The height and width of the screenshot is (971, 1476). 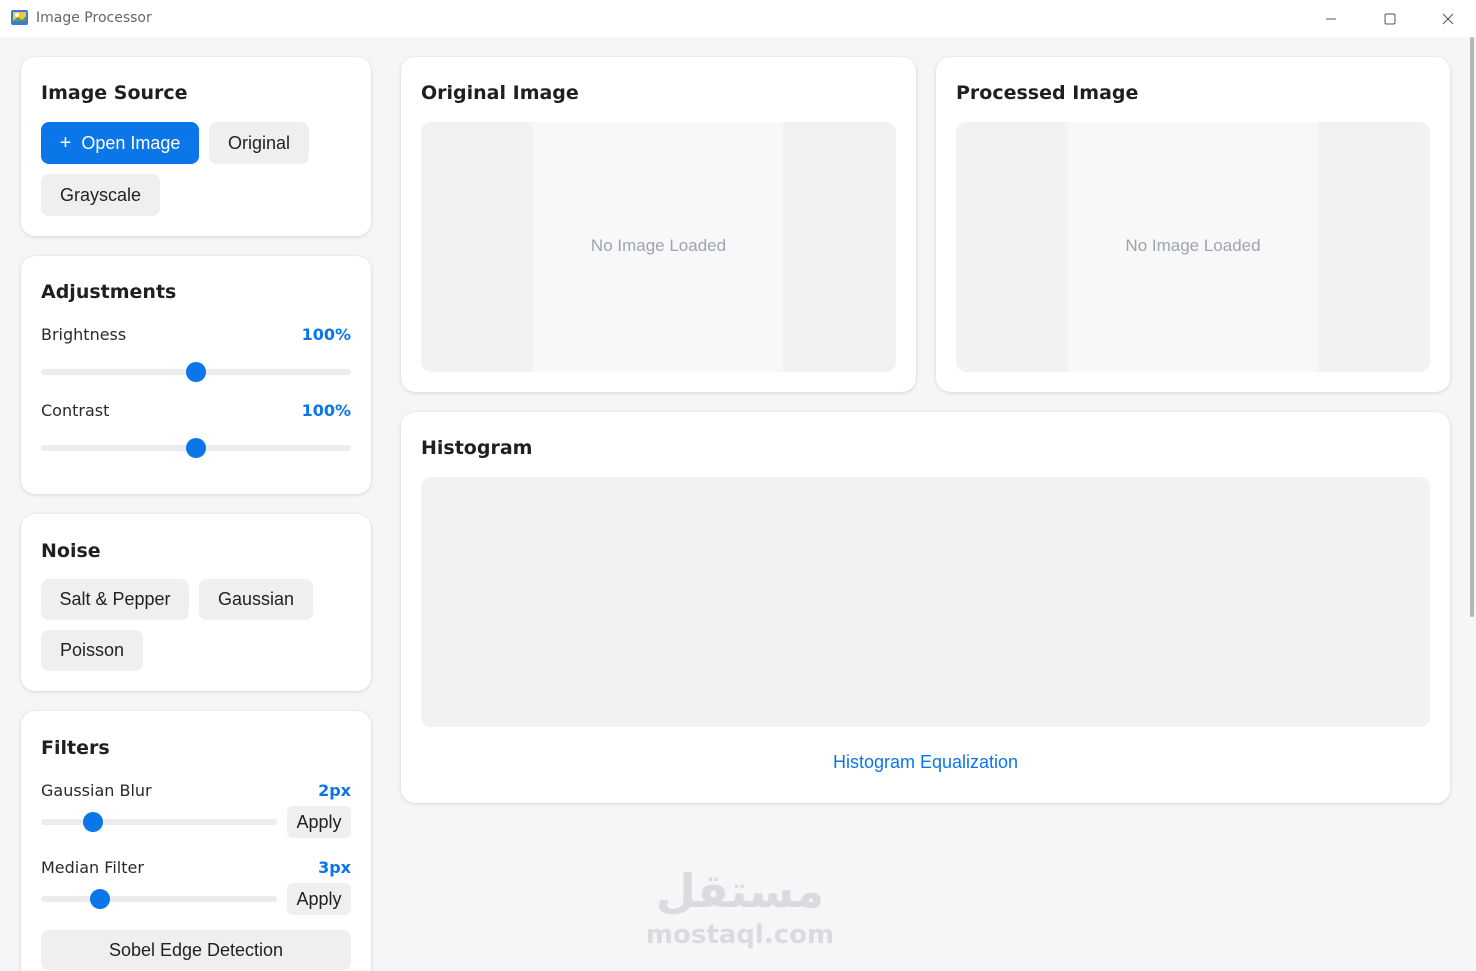 What do you see at coordinates (92, 867) in the screenshot?
I see `median-filter-label: Median Filter` at bounding box center [92, 867].